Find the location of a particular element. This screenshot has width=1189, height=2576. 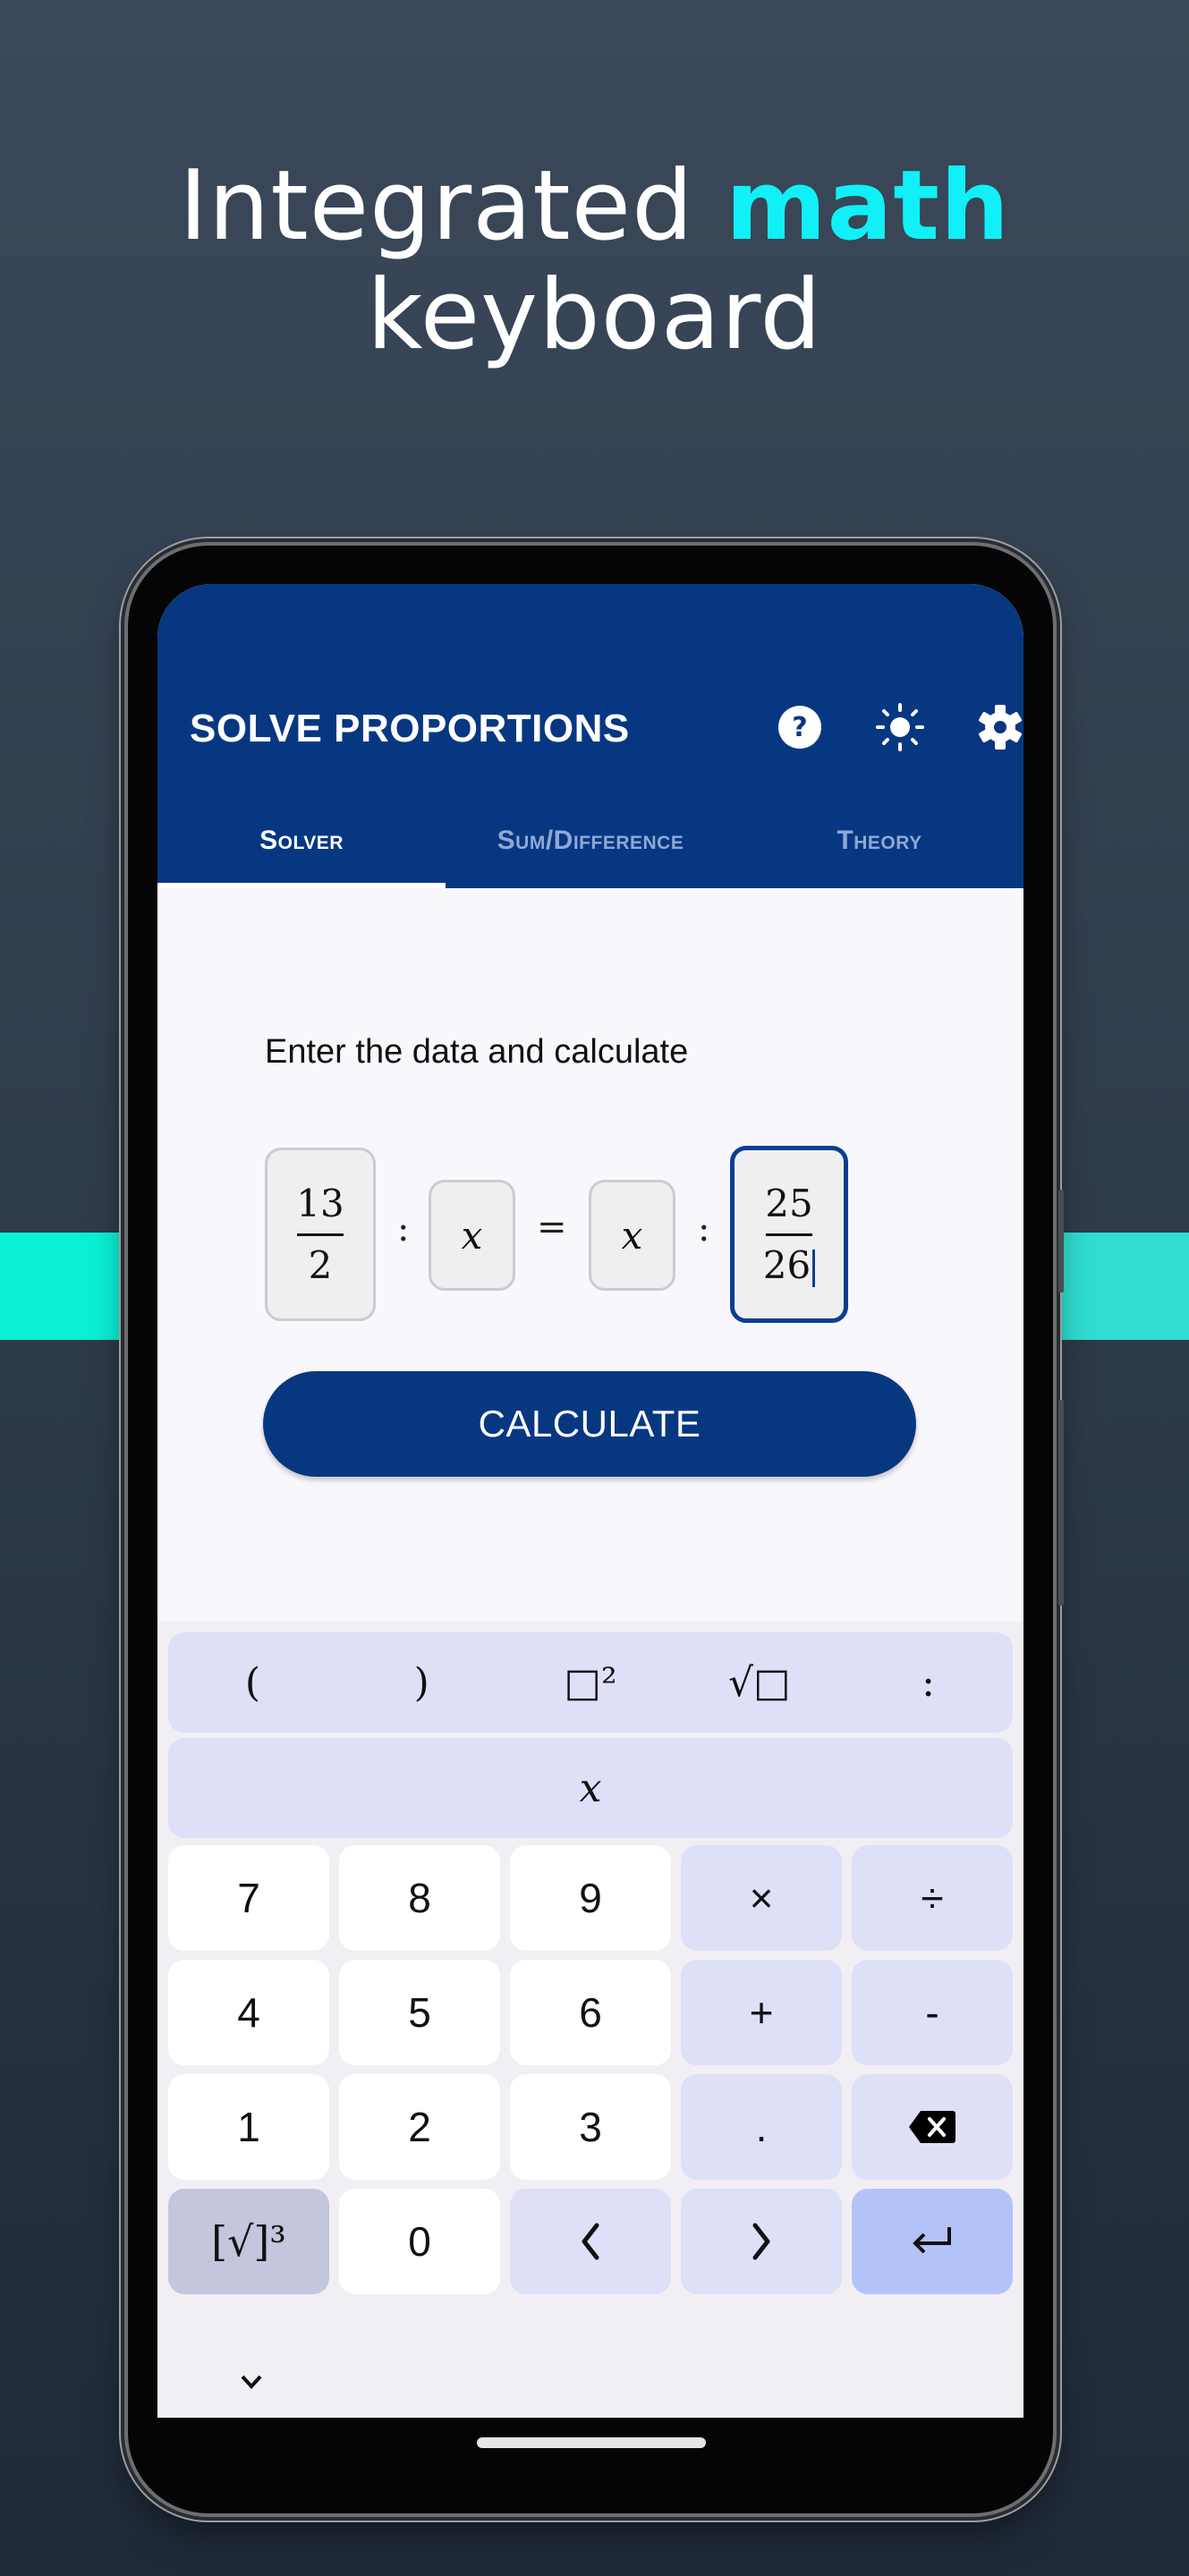

enter-icon is located at coordinates (932, 2240).